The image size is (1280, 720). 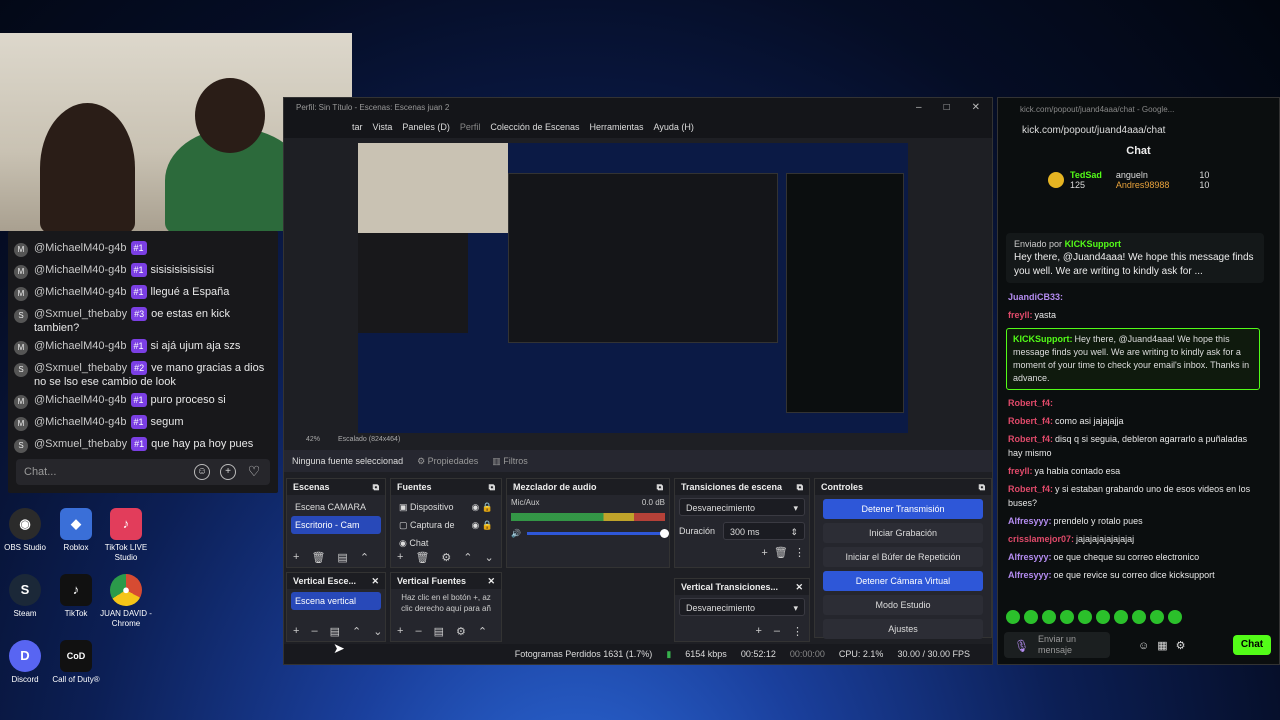 I want to click on filters-button: ▥ Filtros, so click(x=510, y=461).